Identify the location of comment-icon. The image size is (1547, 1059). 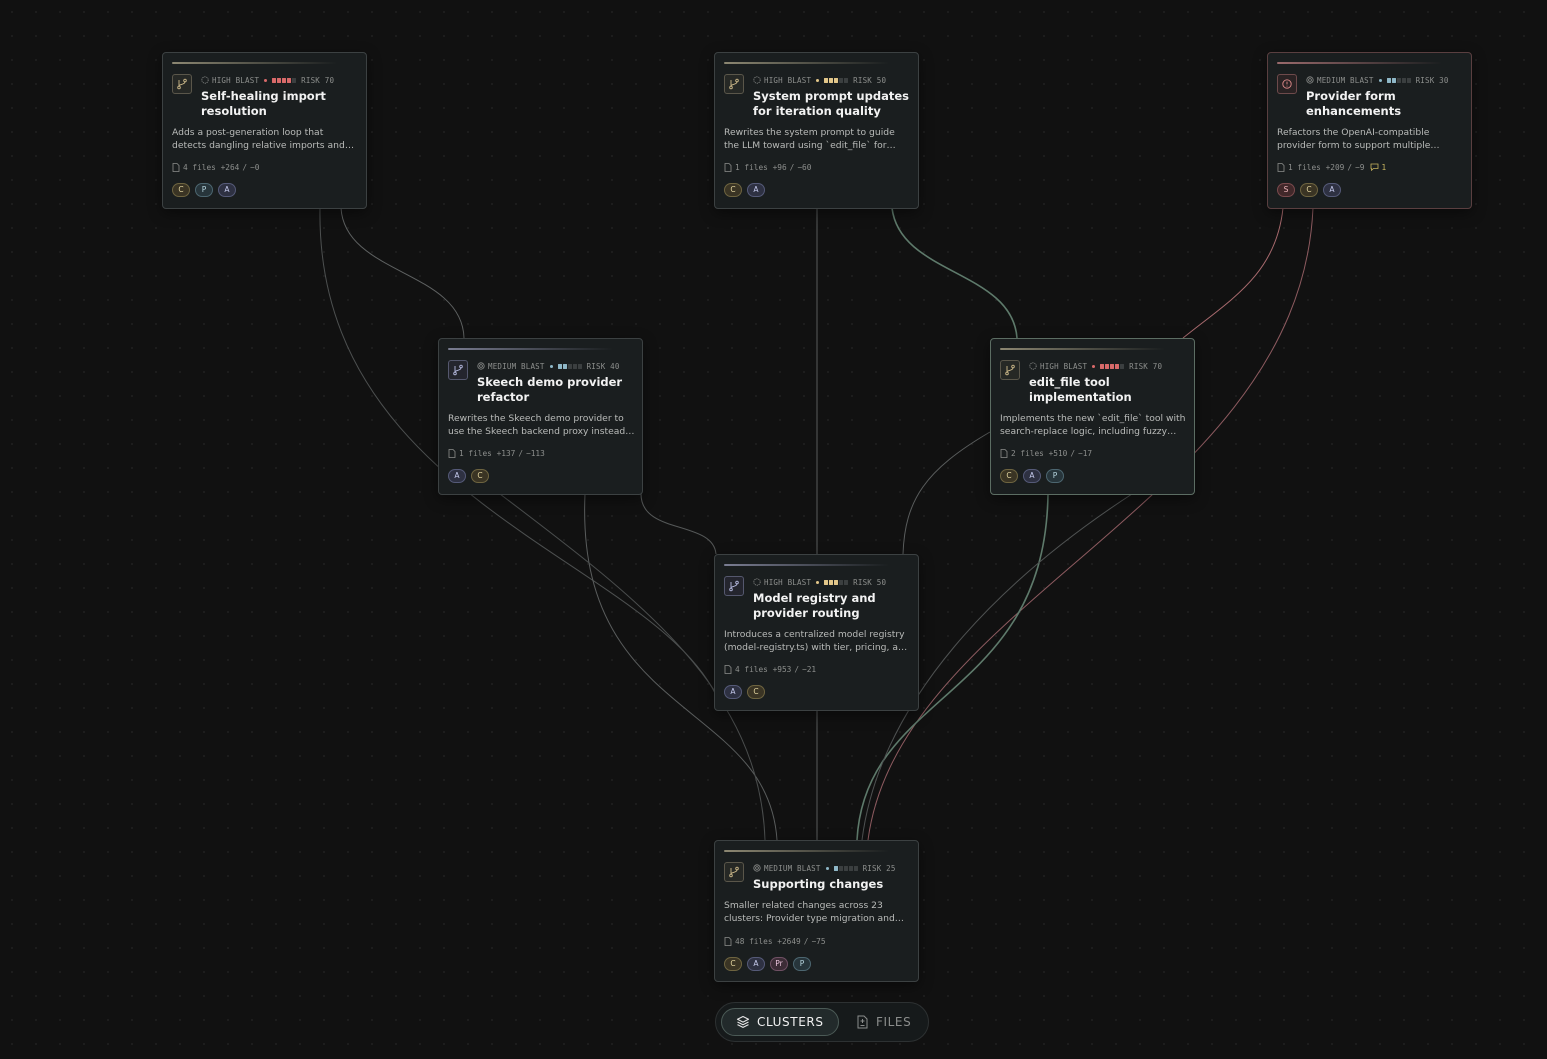
(1375, 167).